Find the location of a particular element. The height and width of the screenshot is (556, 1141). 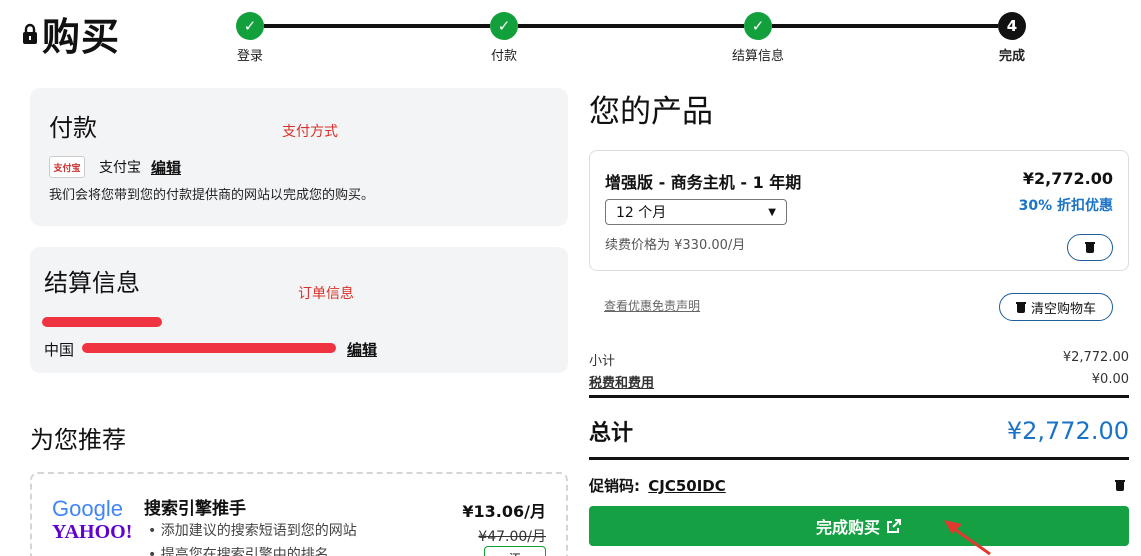

complete-purchase-label: 完成购买 is located at coordinates (847, 527).